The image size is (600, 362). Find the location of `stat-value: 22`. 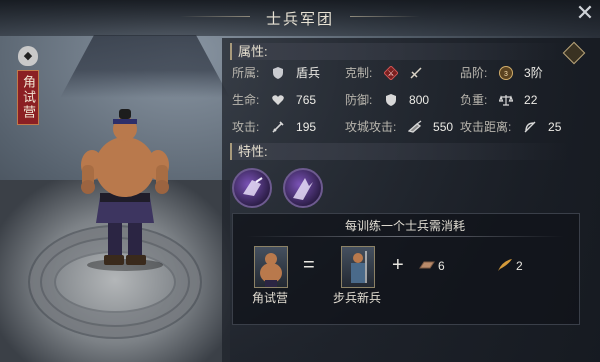

stat-value: 22 is located at coordinates (531, 100).